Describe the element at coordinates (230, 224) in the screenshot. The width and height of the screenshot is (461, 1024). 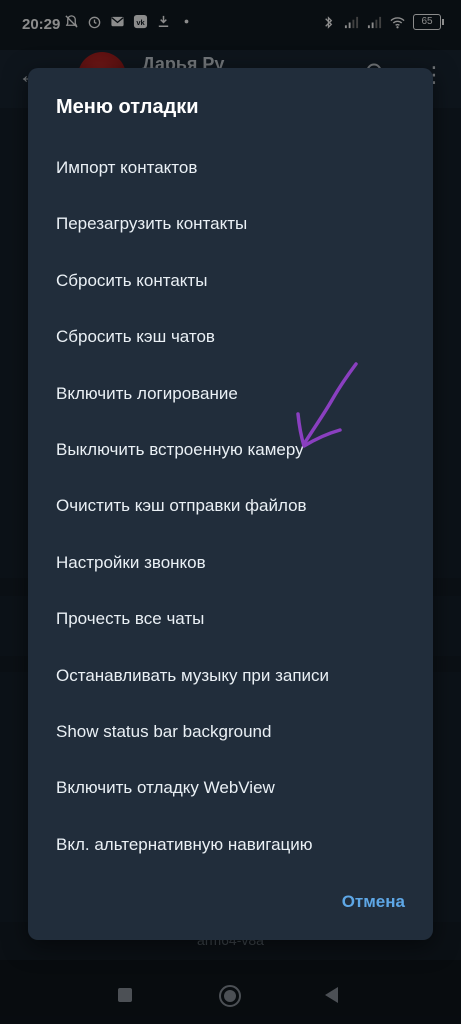
I see `menu-item-reload-contacts: Перезагрузить контакты` at that location.